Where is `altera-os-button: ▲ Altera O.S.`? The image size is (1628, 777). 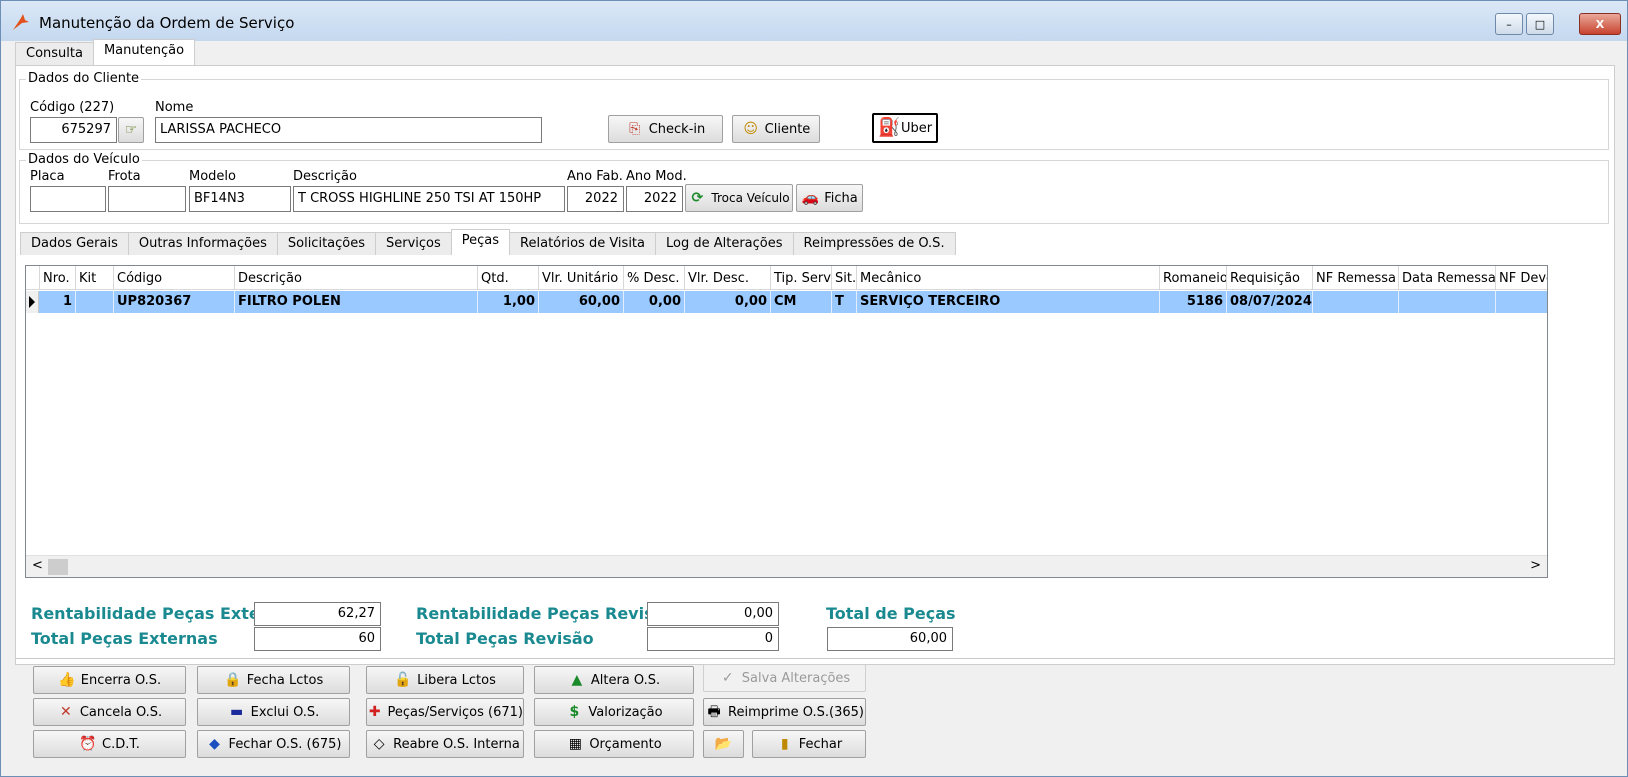 altera-os-button: ▲ Altera O.S. is located at coordinates (614, 680).